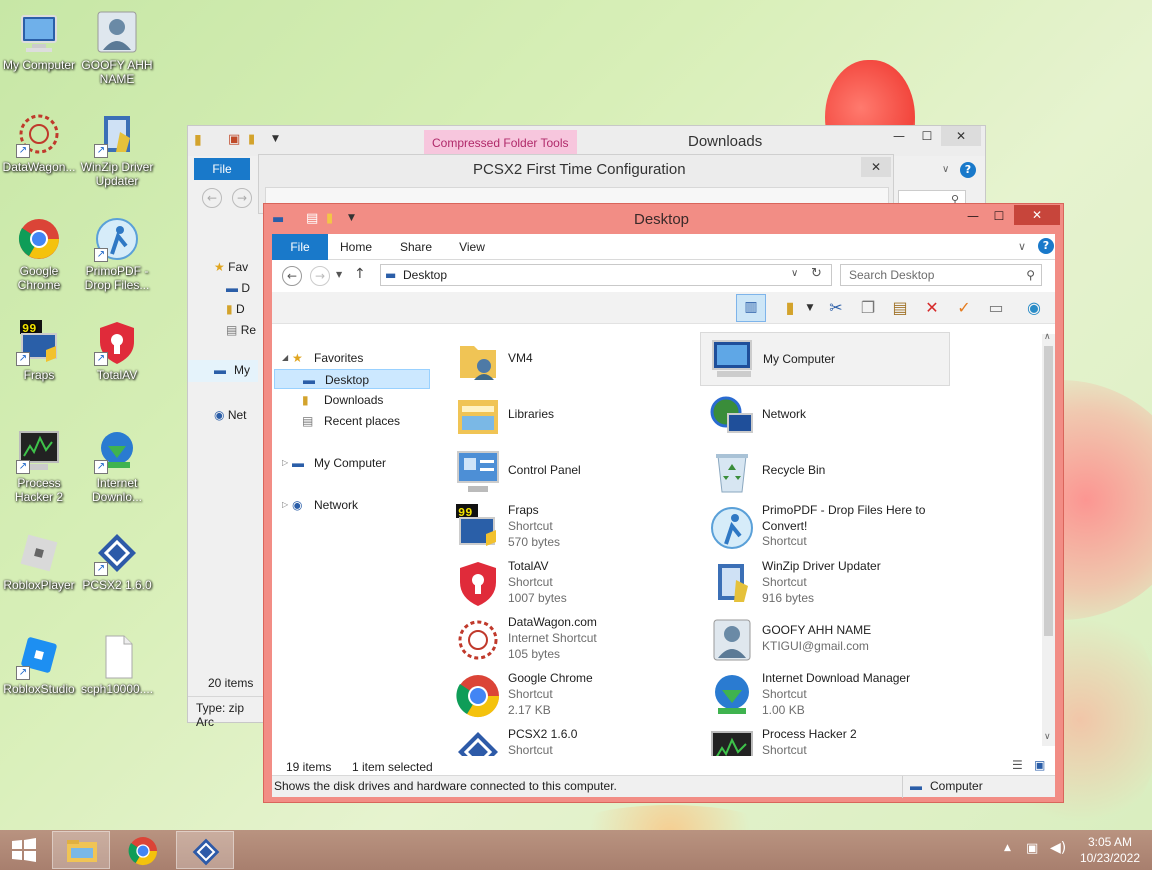 The image size is (1152, 870). Describe the element at coordinates (360, 274) in the screenshot. I see `up-arrow-icon: ↑` at that location.